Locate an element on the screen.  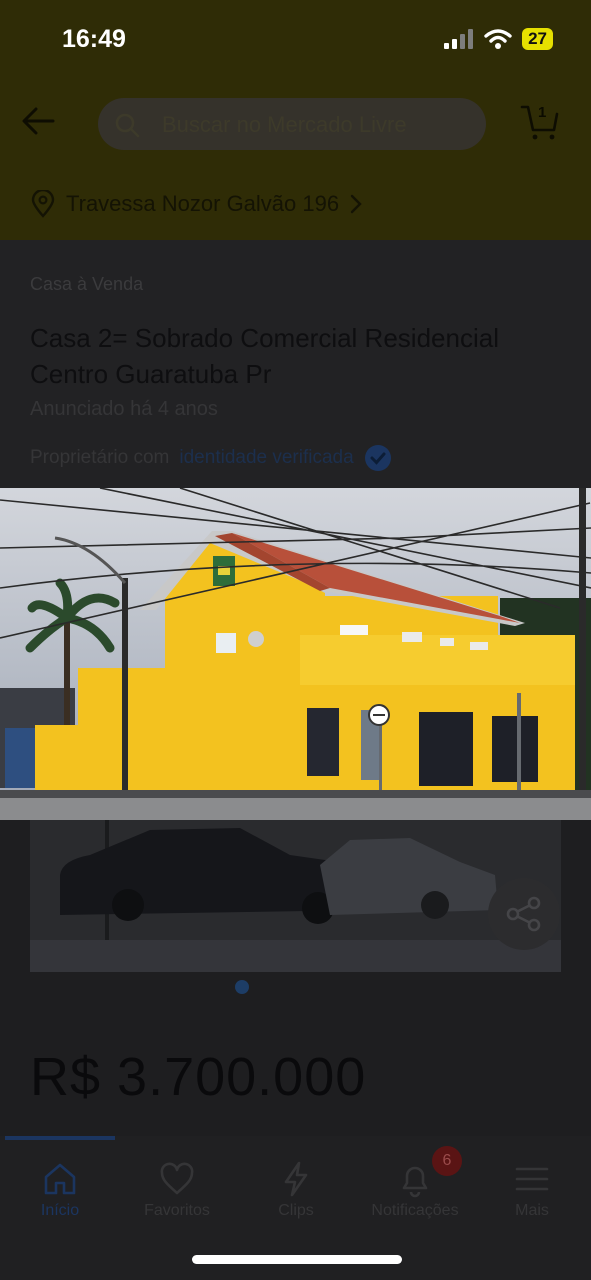
search-placeholder: Buscar no Mercado Livre is located at coordinates (284, 124).